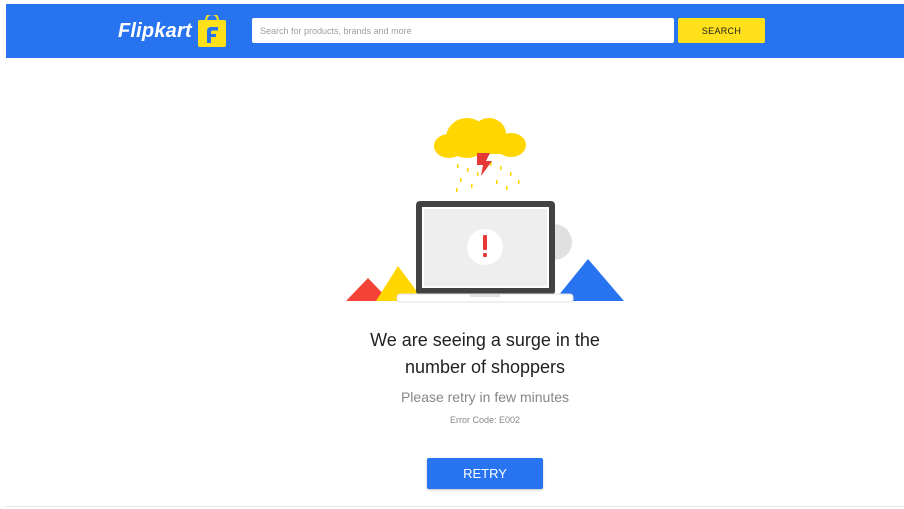  Describe the element at coordinates (455, 506) in the screenshot. I see `bottom-divider` at that location.